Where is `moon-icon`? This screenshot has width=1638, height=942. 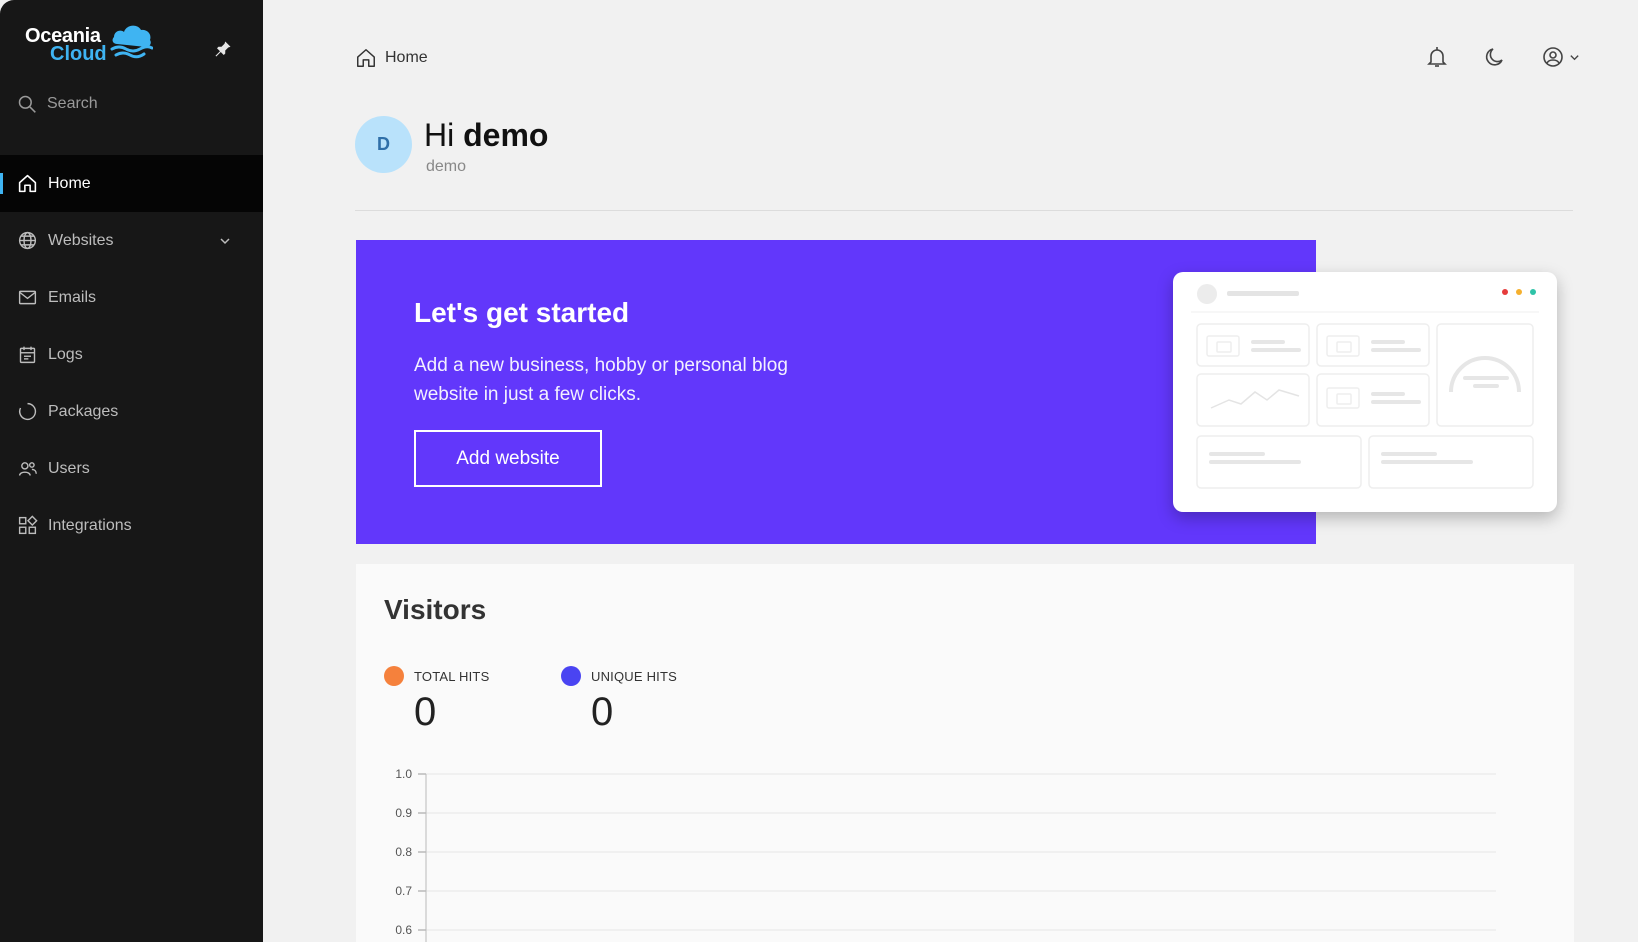
moon-icon is located at coordinates (1495, 57).